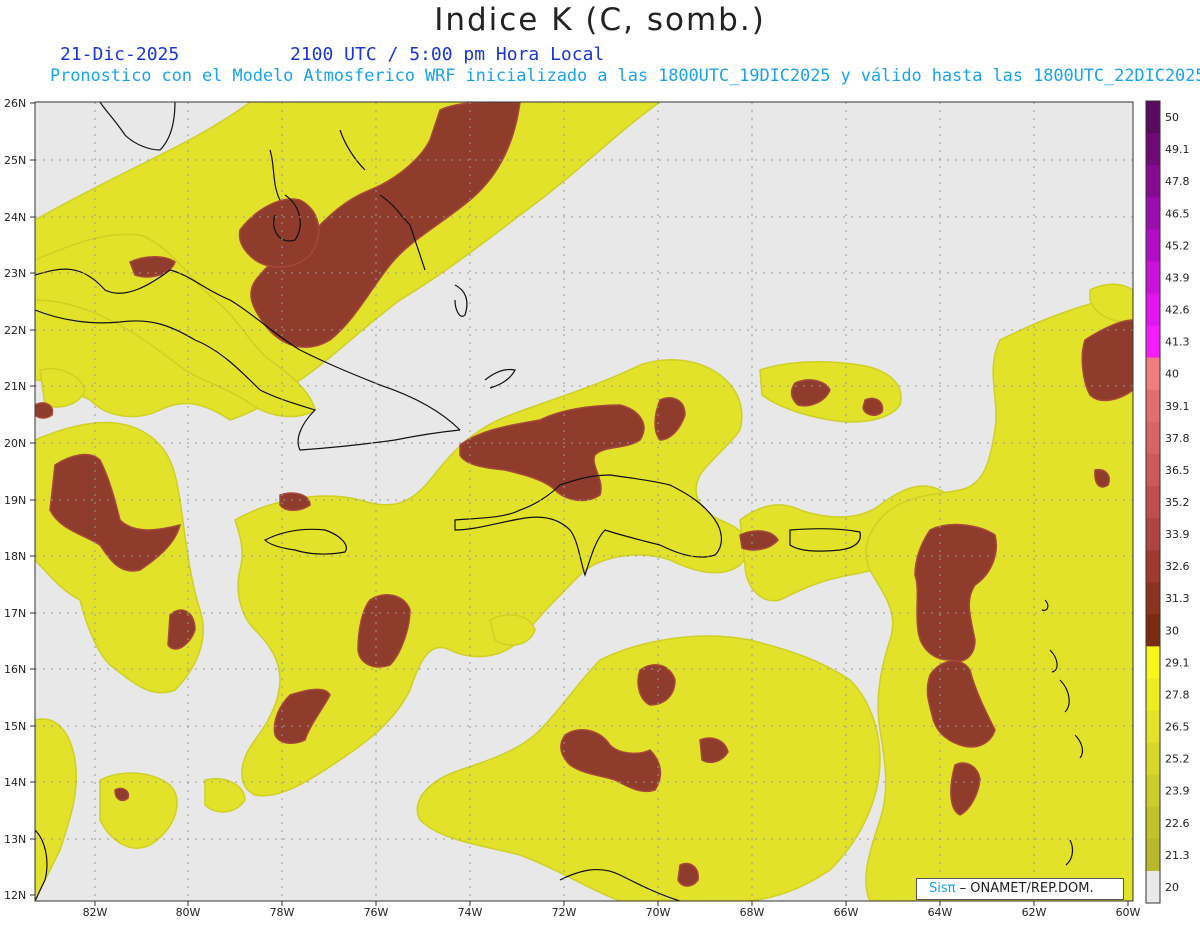  I want to click on legend-label: 37.8, so click(1177, 438).